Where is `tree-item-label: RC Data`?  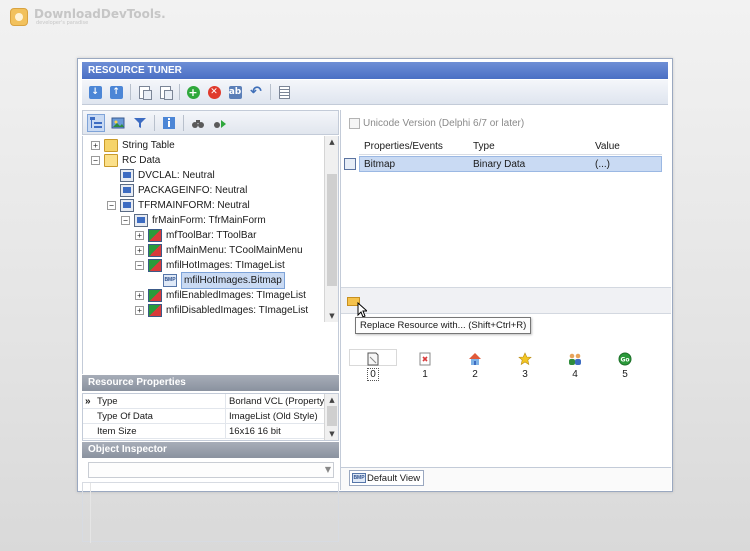
tree-item-label: RC Data is located at coordinates (141, 160).